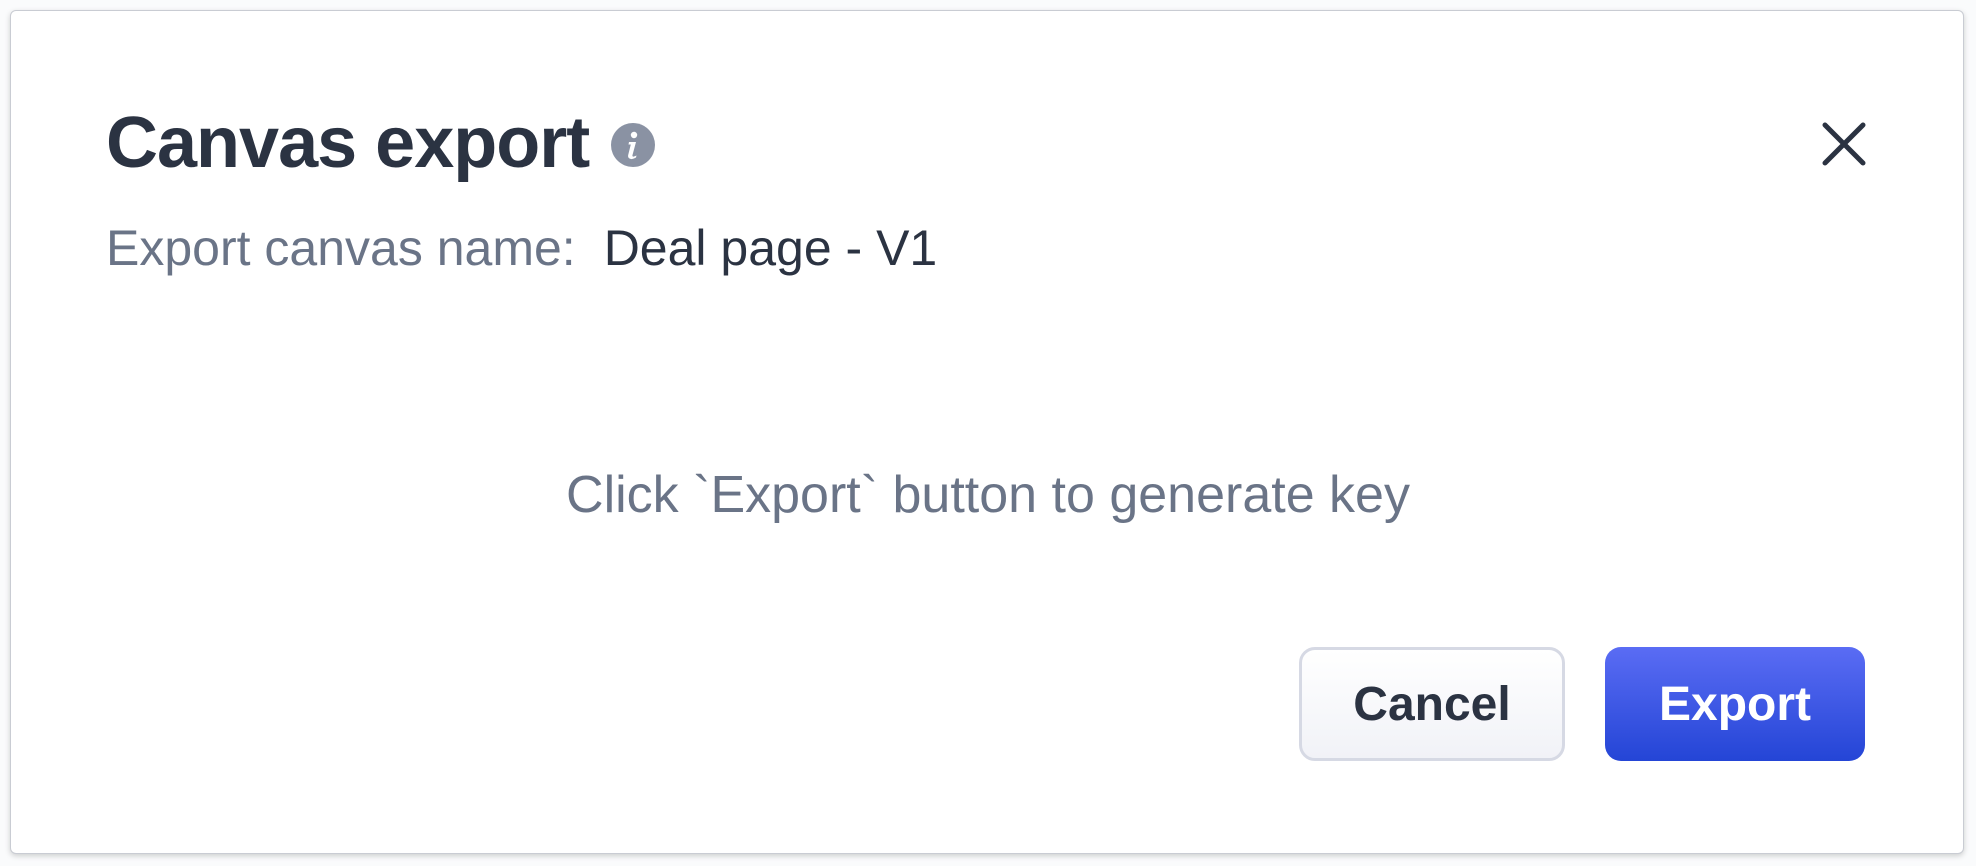 This screenshot has width=1976, height=866. I want to click on cancel-button: Cancel, so click(1432, 704).